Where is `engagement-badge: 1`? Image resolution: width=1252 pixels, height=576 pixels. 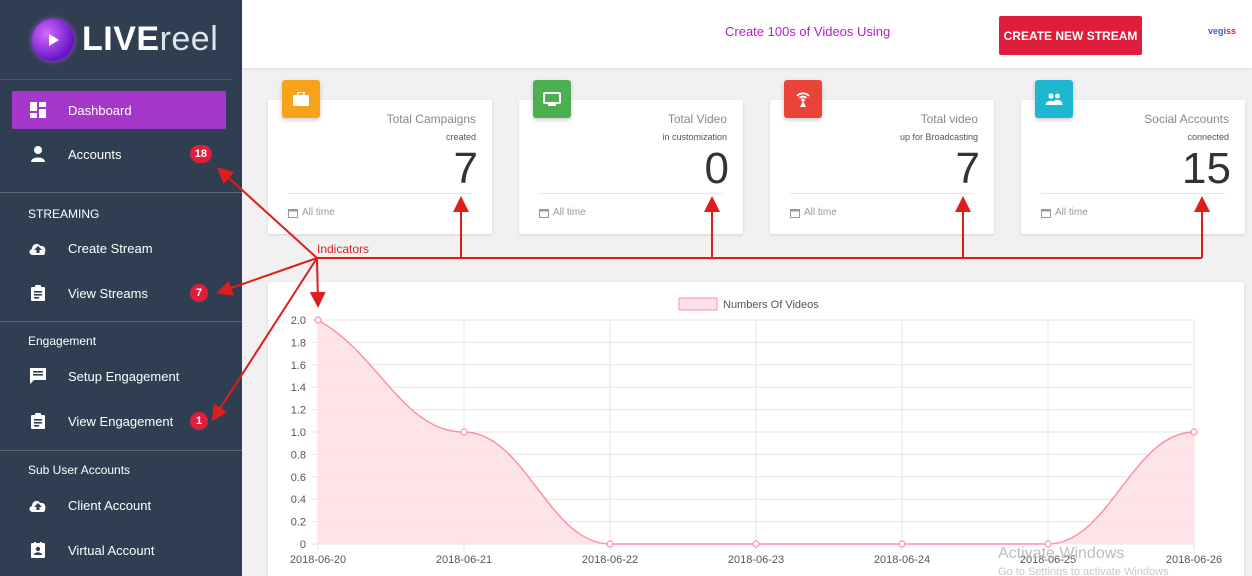 engagement-badge: 1 is located at coordinates (199, 421).